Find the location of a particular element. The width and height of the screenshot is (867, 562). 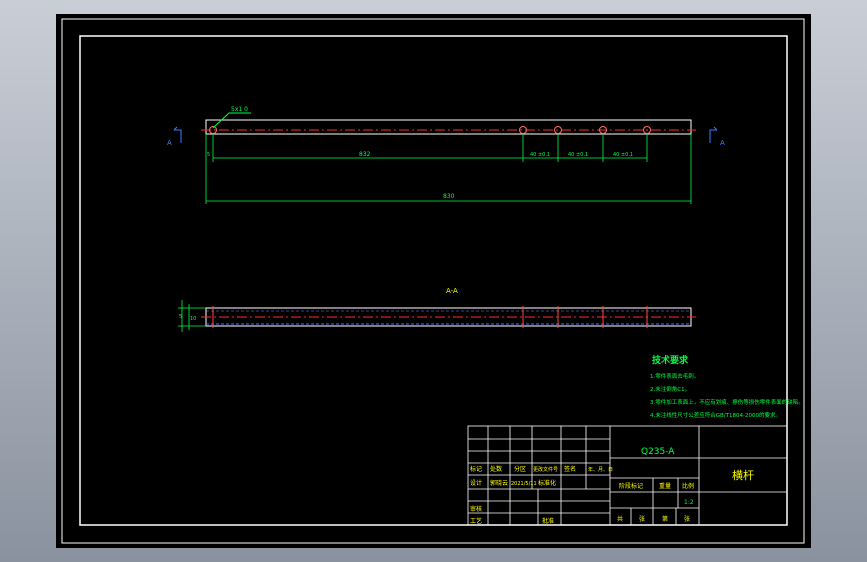

dim-left: 5 is located at coordinates (208, 155).